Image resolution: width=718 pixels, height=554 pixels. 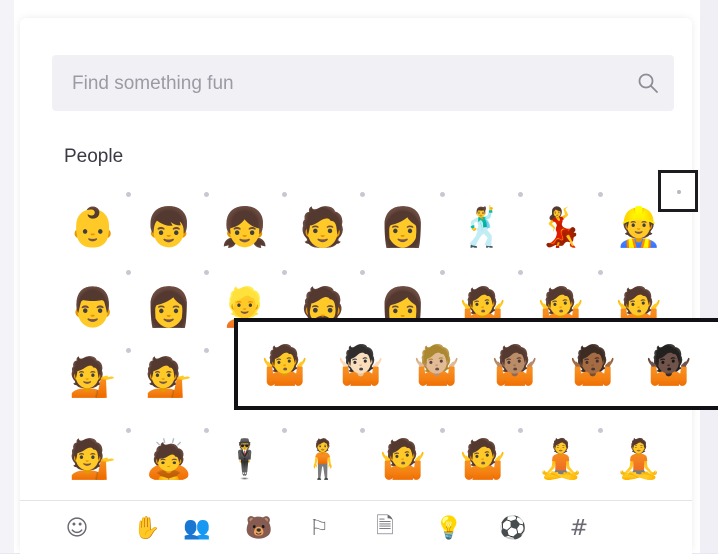 I want to click on skin-tone-variant: 🤷🏽, so click(x=515, y=365).